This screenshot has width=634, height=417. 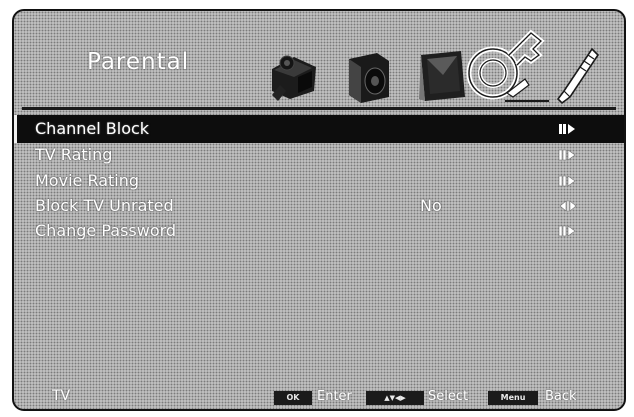 I want to click on page-title: Parental, so click(x=138, y=62).